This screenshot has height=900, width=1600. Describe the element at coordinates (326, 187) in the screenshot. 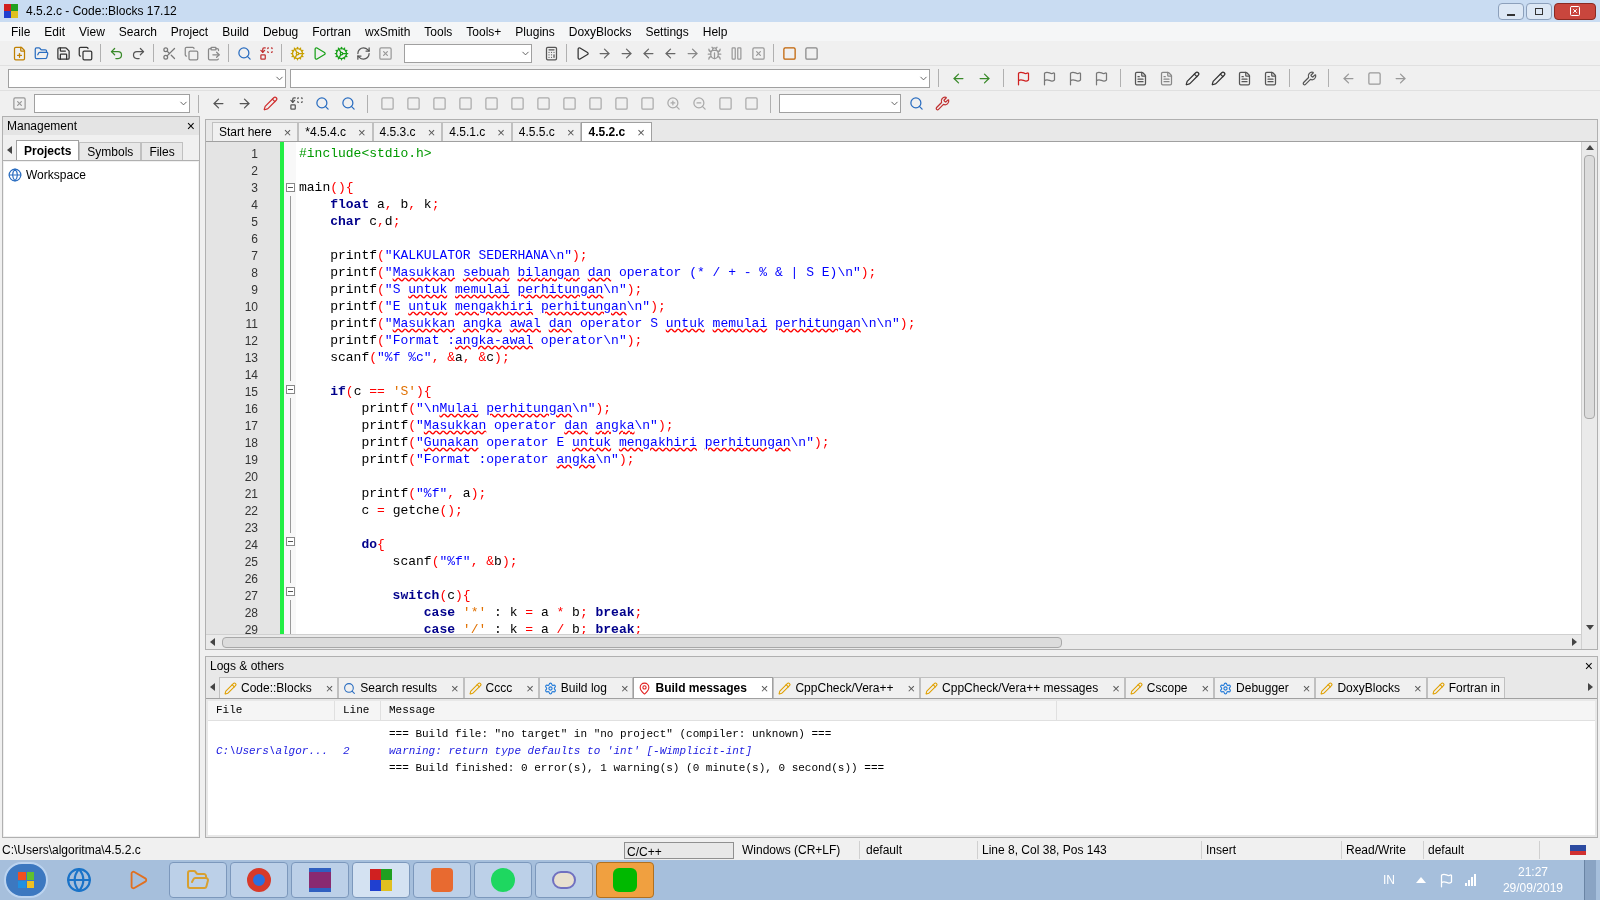

I see `code-line: main(){` at that location.